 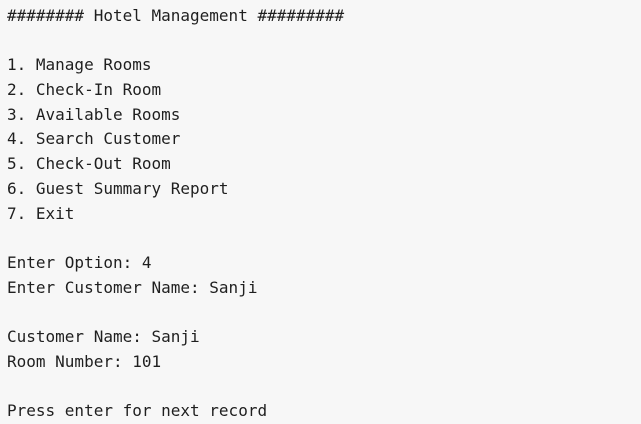 I want to click on menu-item-exit: 7. Exit, so click(x=41, y=213).